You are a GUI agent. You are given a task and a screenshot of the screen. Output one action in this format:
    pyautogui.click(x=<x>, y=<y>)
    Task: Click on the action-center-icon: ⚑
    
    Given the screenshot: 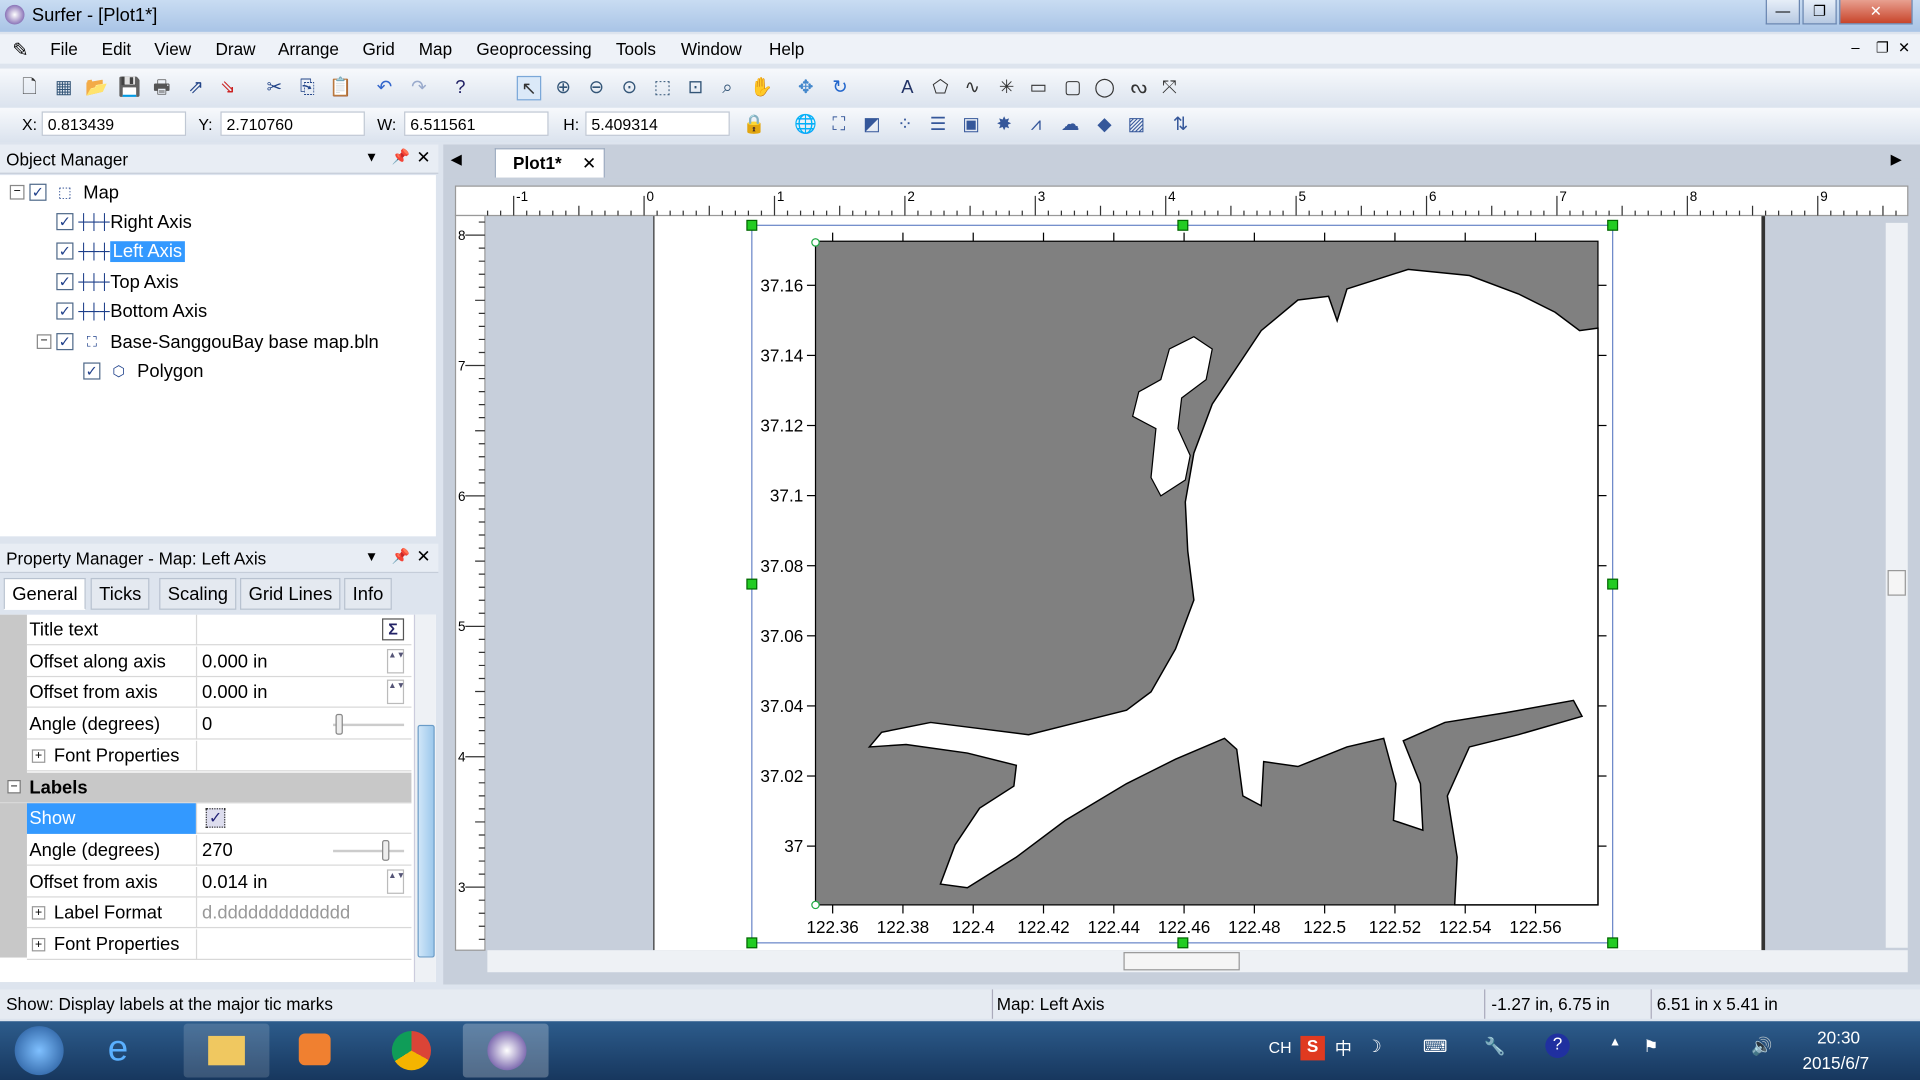 What is the action you would take?
    pyautogui.click(x=1650, y=1046)
    